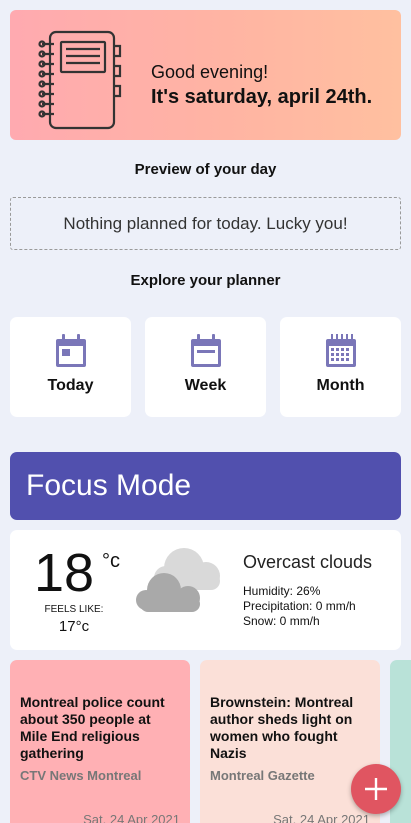 The height and width of the screenshot is (823, 411). Describe the element at coordinates (205, 350) in the screenshot. I see `calendar-week-icon` at that location.